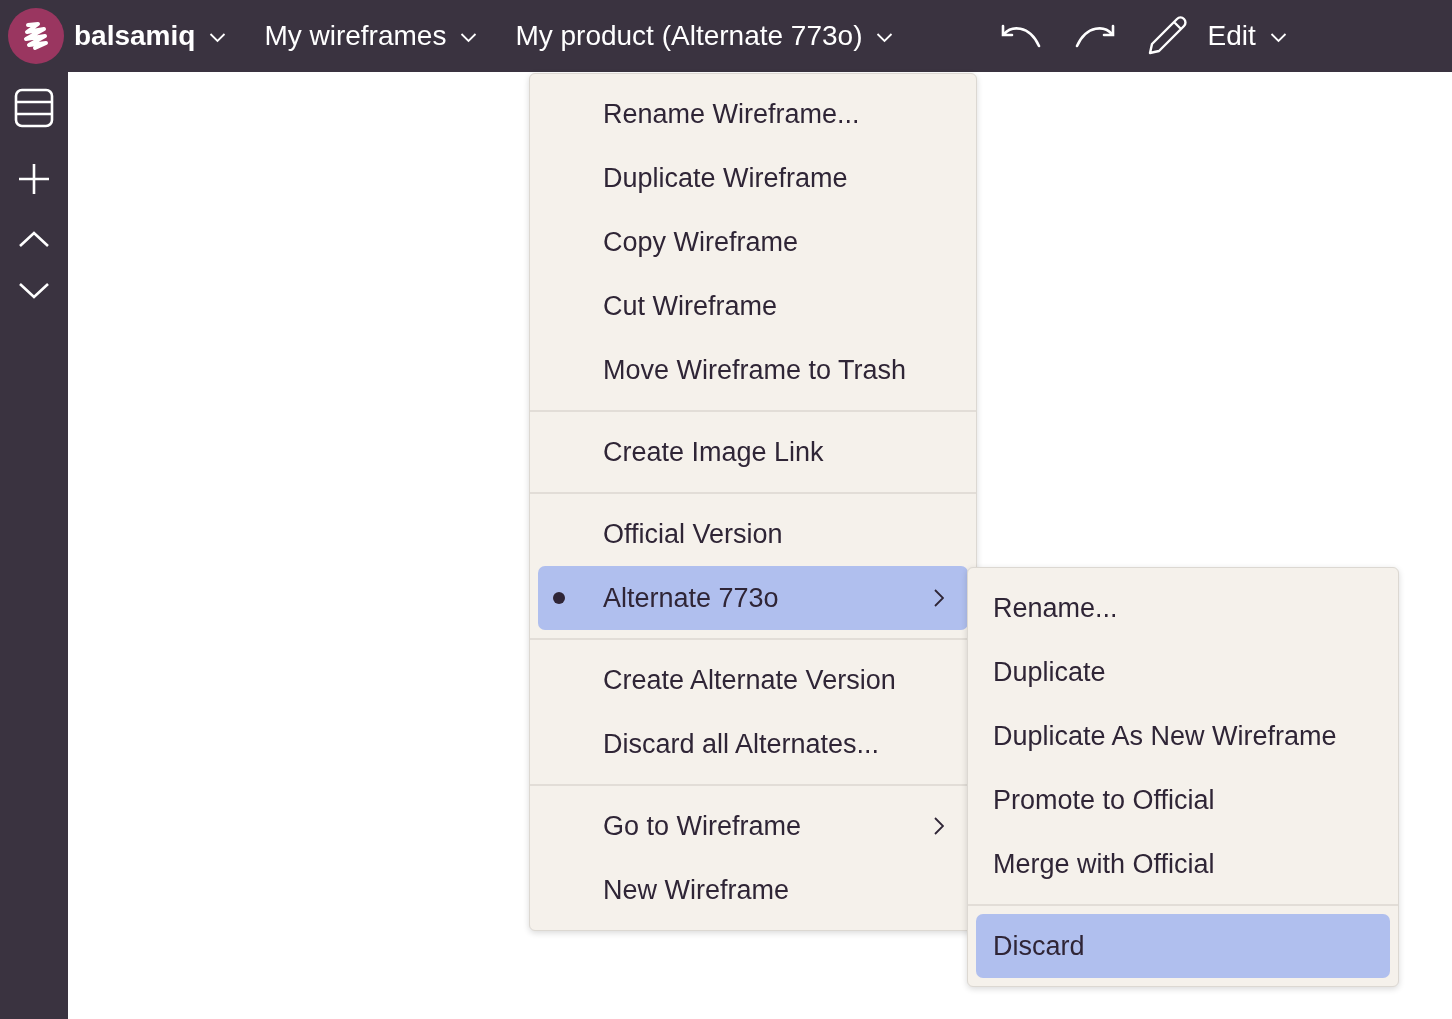  Describe the element at coordinates (1247, 36) in the screenshot. I see `edit-mode-button: Edit` at that location.